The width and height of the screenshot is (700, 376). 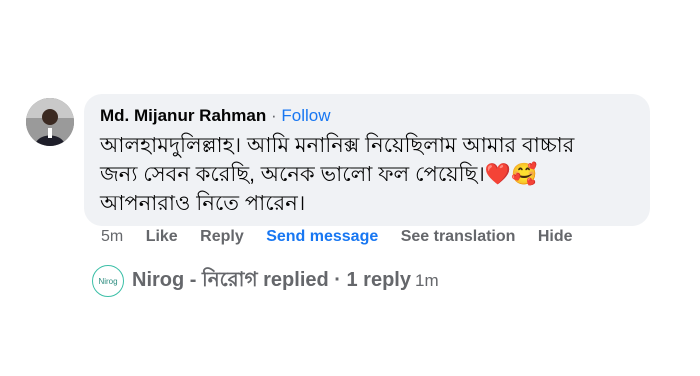 What do you see at coordinates (322, 236) in the screenshot?
I see `send-message-button: Send message` at bounding box center [322, 236].